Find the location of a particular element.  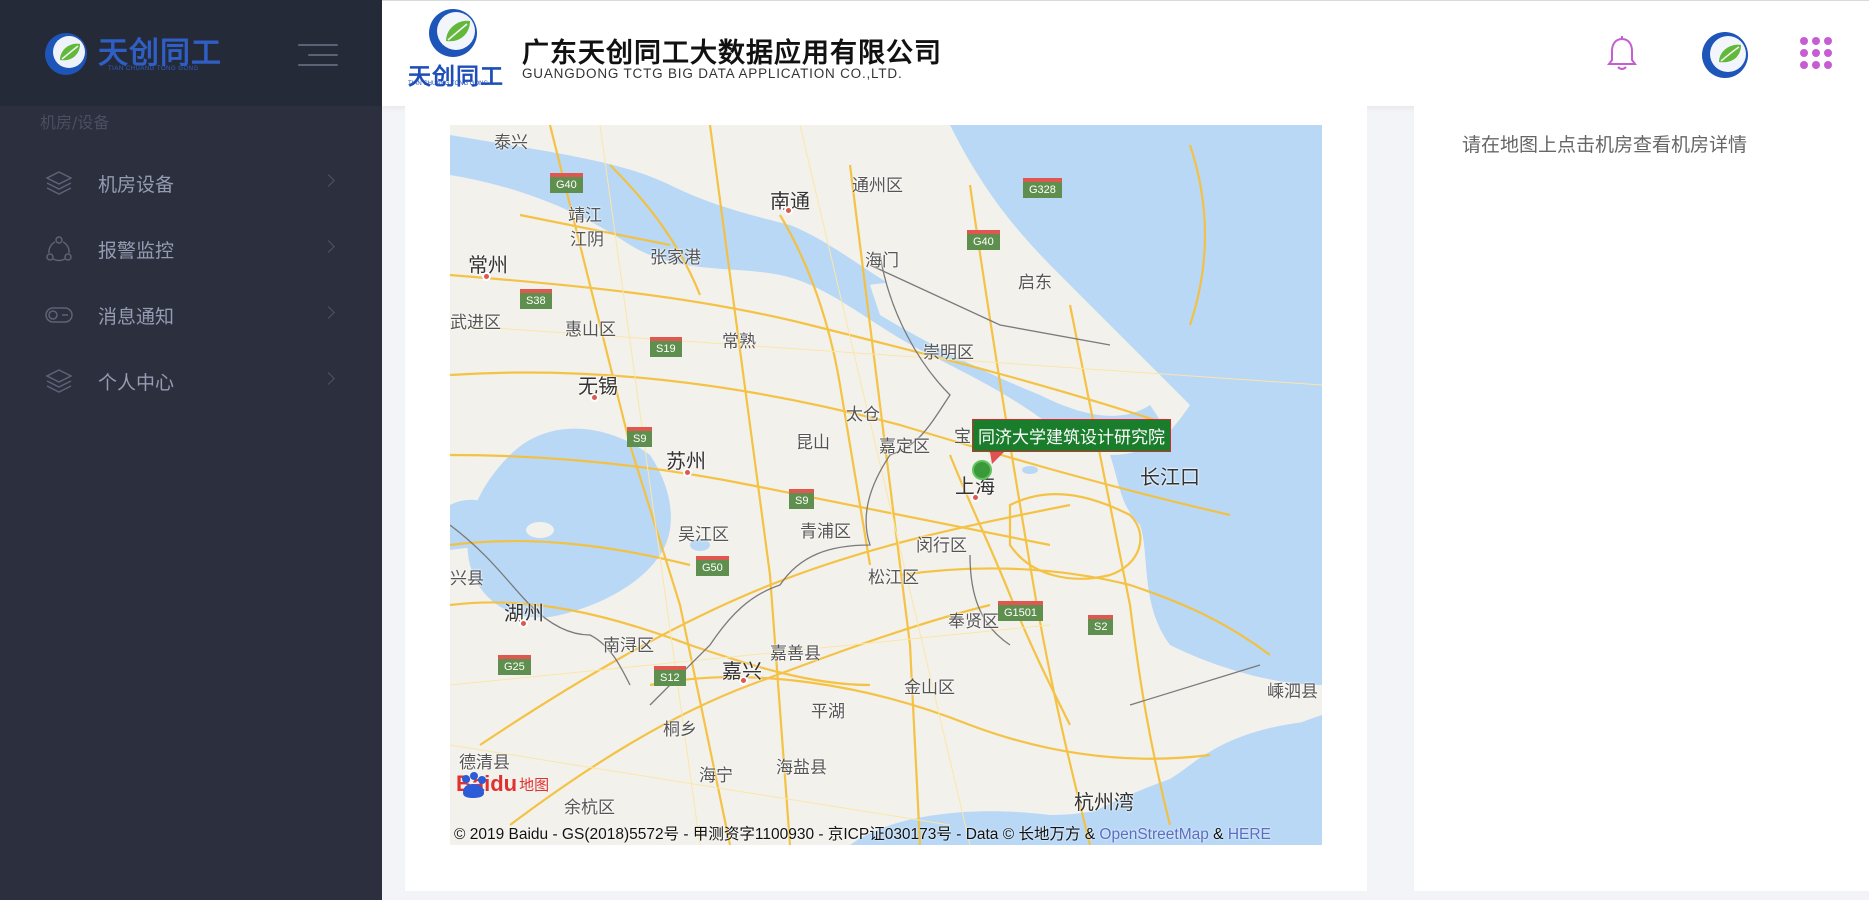

map-place-label: 海门 is located at coordinates (882, 261).